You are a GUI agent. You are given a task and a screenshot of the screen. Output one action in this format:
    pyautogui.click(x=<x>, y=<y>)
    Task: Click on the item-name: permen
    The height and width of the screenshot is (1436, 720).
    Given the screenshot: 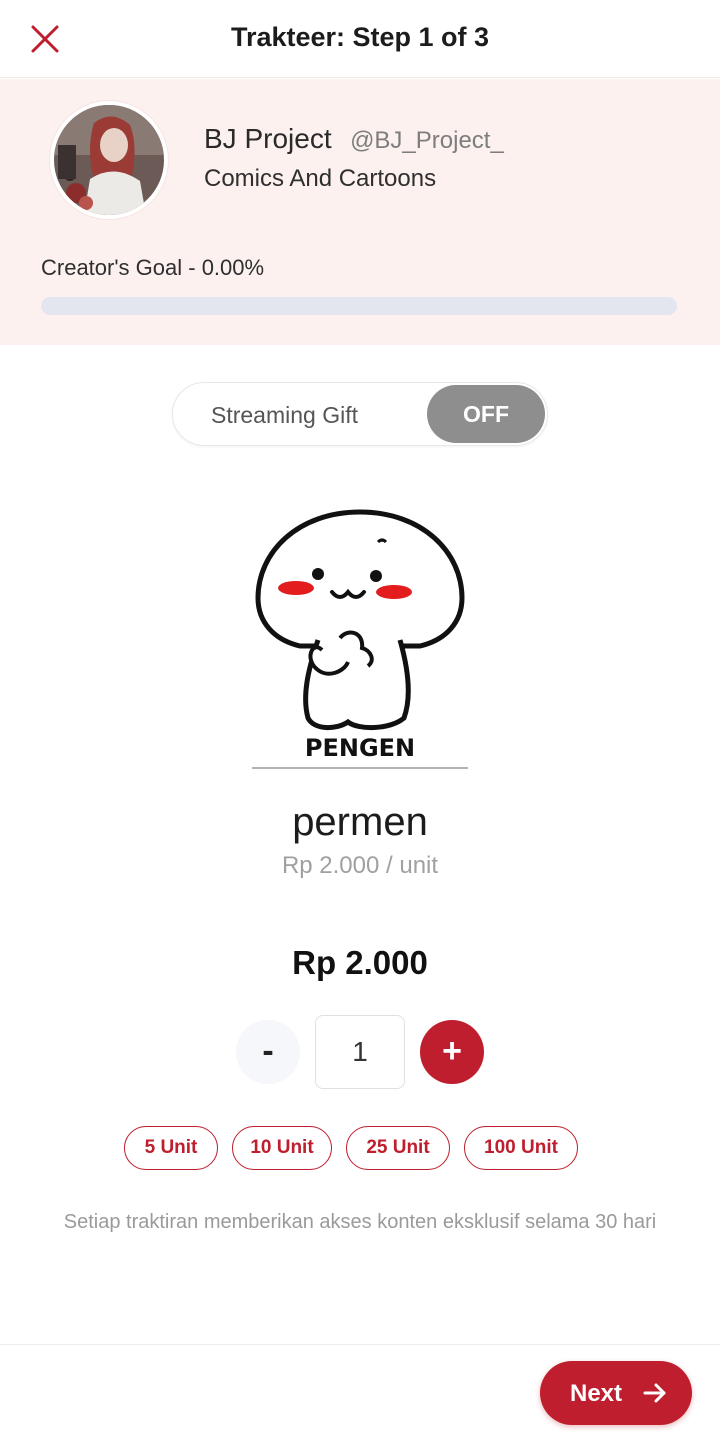 What is the action you would take?
    pyautogui.click(x=360, y=822)
    